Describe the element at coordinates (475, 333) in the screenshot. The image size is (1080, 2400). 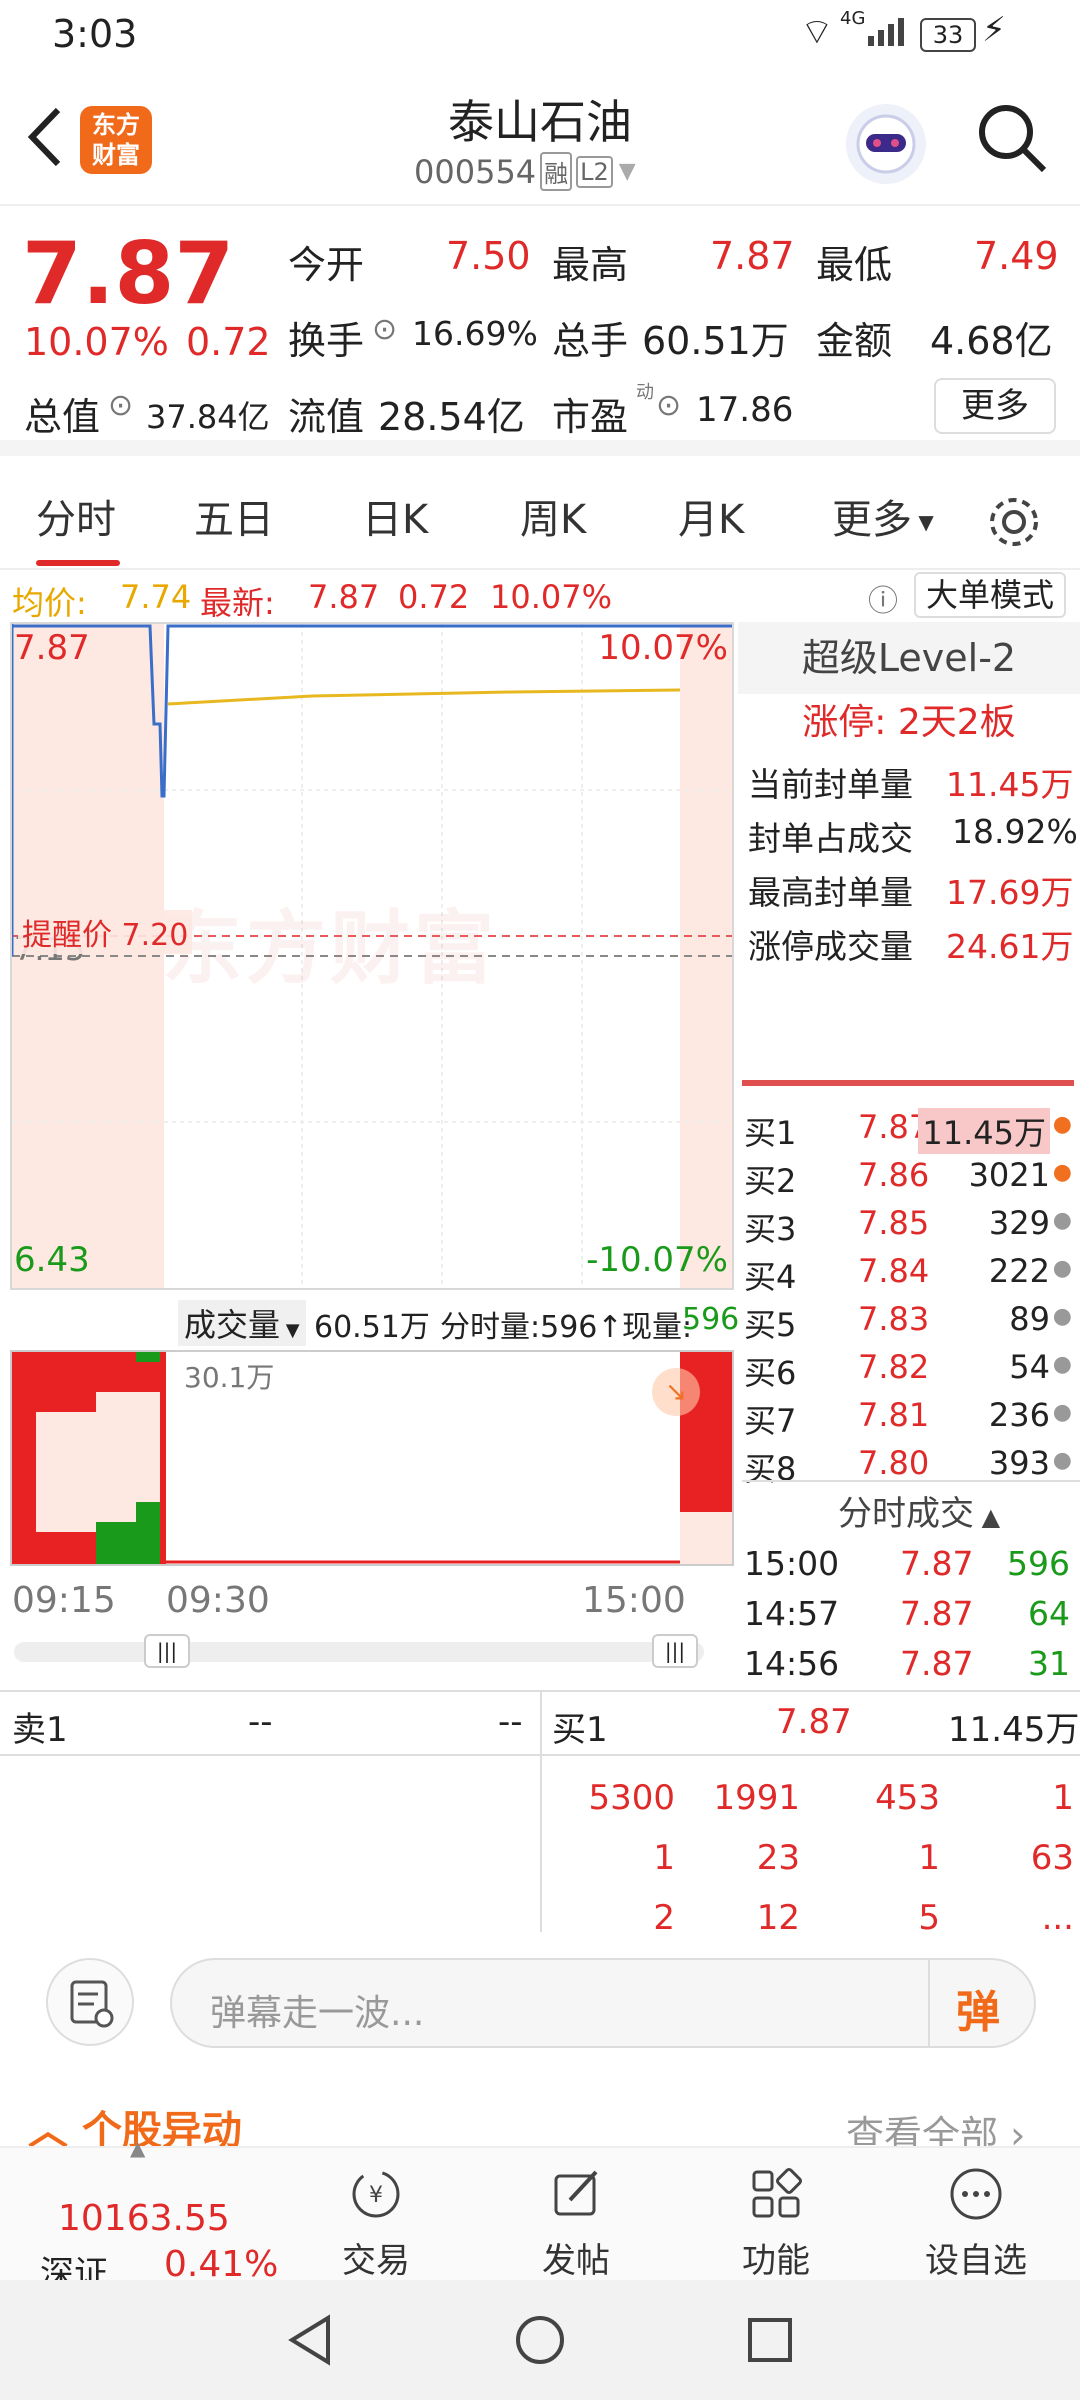
I see `turnover-value: 16.69%` at that location.